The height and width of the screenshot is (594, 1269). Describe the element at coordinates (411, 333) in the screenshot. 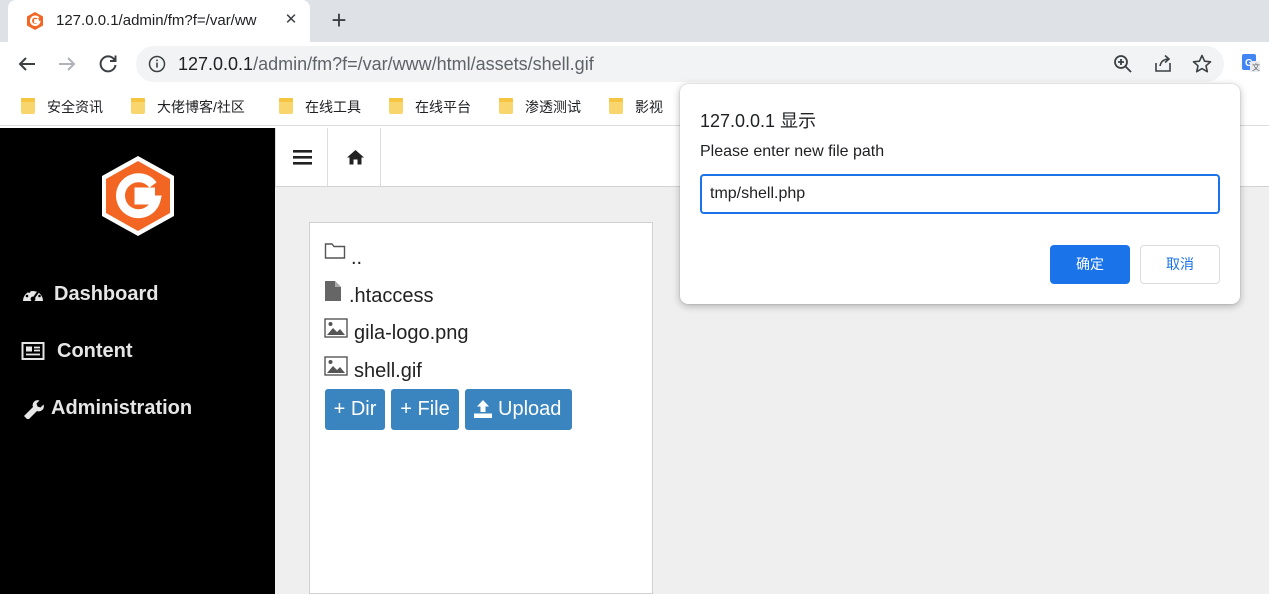

I see `file-name: gila-logo.png` at that location.